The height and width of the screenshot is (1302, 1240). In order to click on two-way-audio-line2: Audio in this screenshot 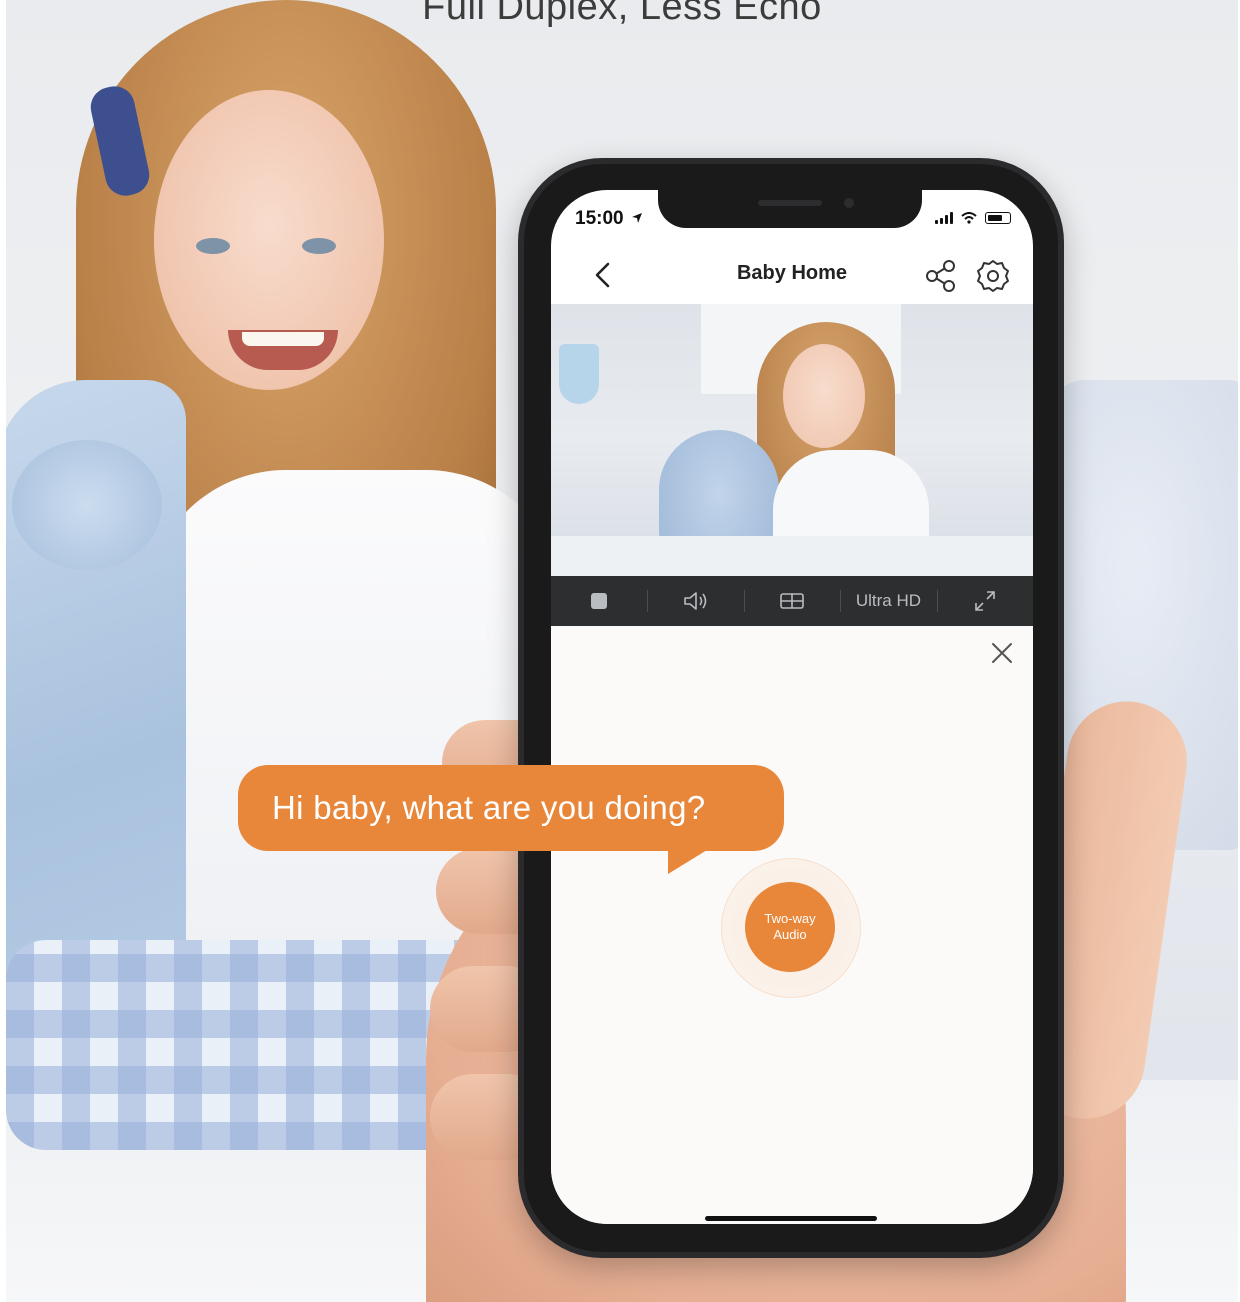, I will do `click(790, 934)`.